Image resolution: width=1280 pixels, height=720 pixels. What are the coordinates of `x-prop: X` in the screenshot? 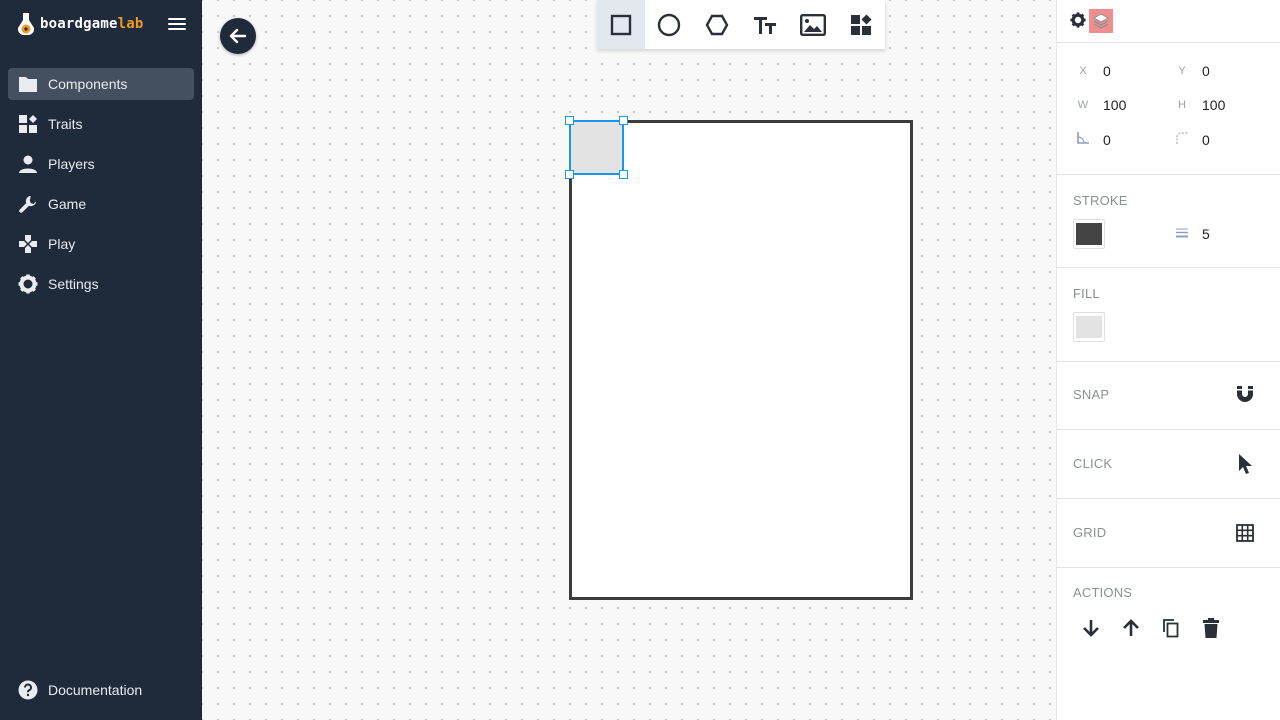 It's located at (1118, 71).